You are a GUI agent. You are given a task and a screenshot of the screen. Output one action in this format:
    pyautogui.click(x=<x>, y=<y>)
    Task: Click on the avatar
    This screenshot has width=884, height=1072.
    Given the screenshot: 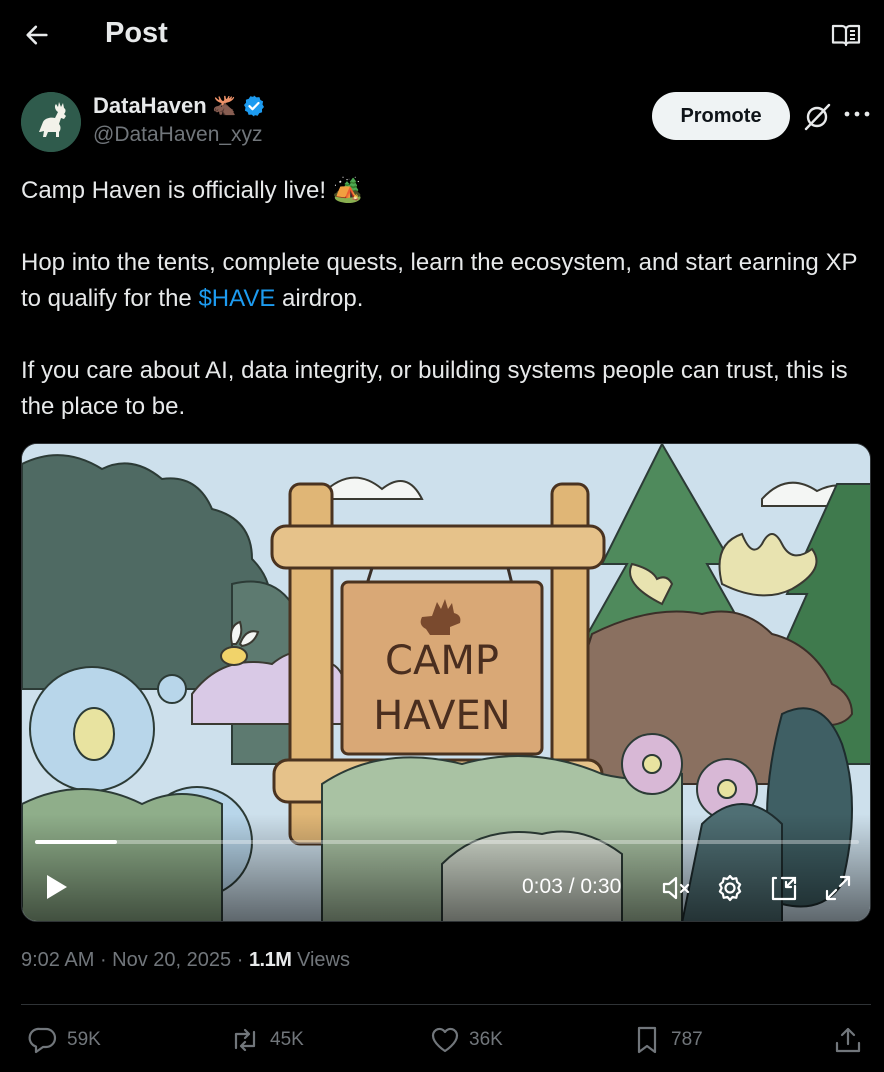 What is the action you would take?
    pyautogui.click(x=51, y=122)
    